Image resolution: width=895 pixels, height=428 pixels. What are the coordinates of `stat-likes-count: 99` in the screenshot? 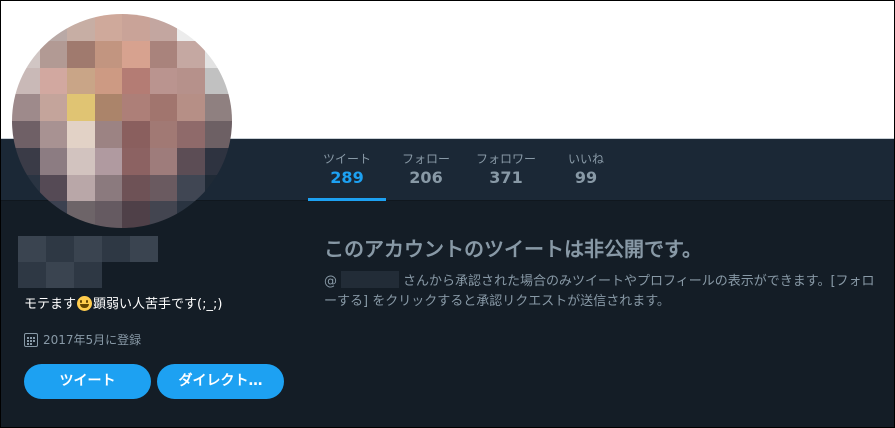 It's located at (586, 177).